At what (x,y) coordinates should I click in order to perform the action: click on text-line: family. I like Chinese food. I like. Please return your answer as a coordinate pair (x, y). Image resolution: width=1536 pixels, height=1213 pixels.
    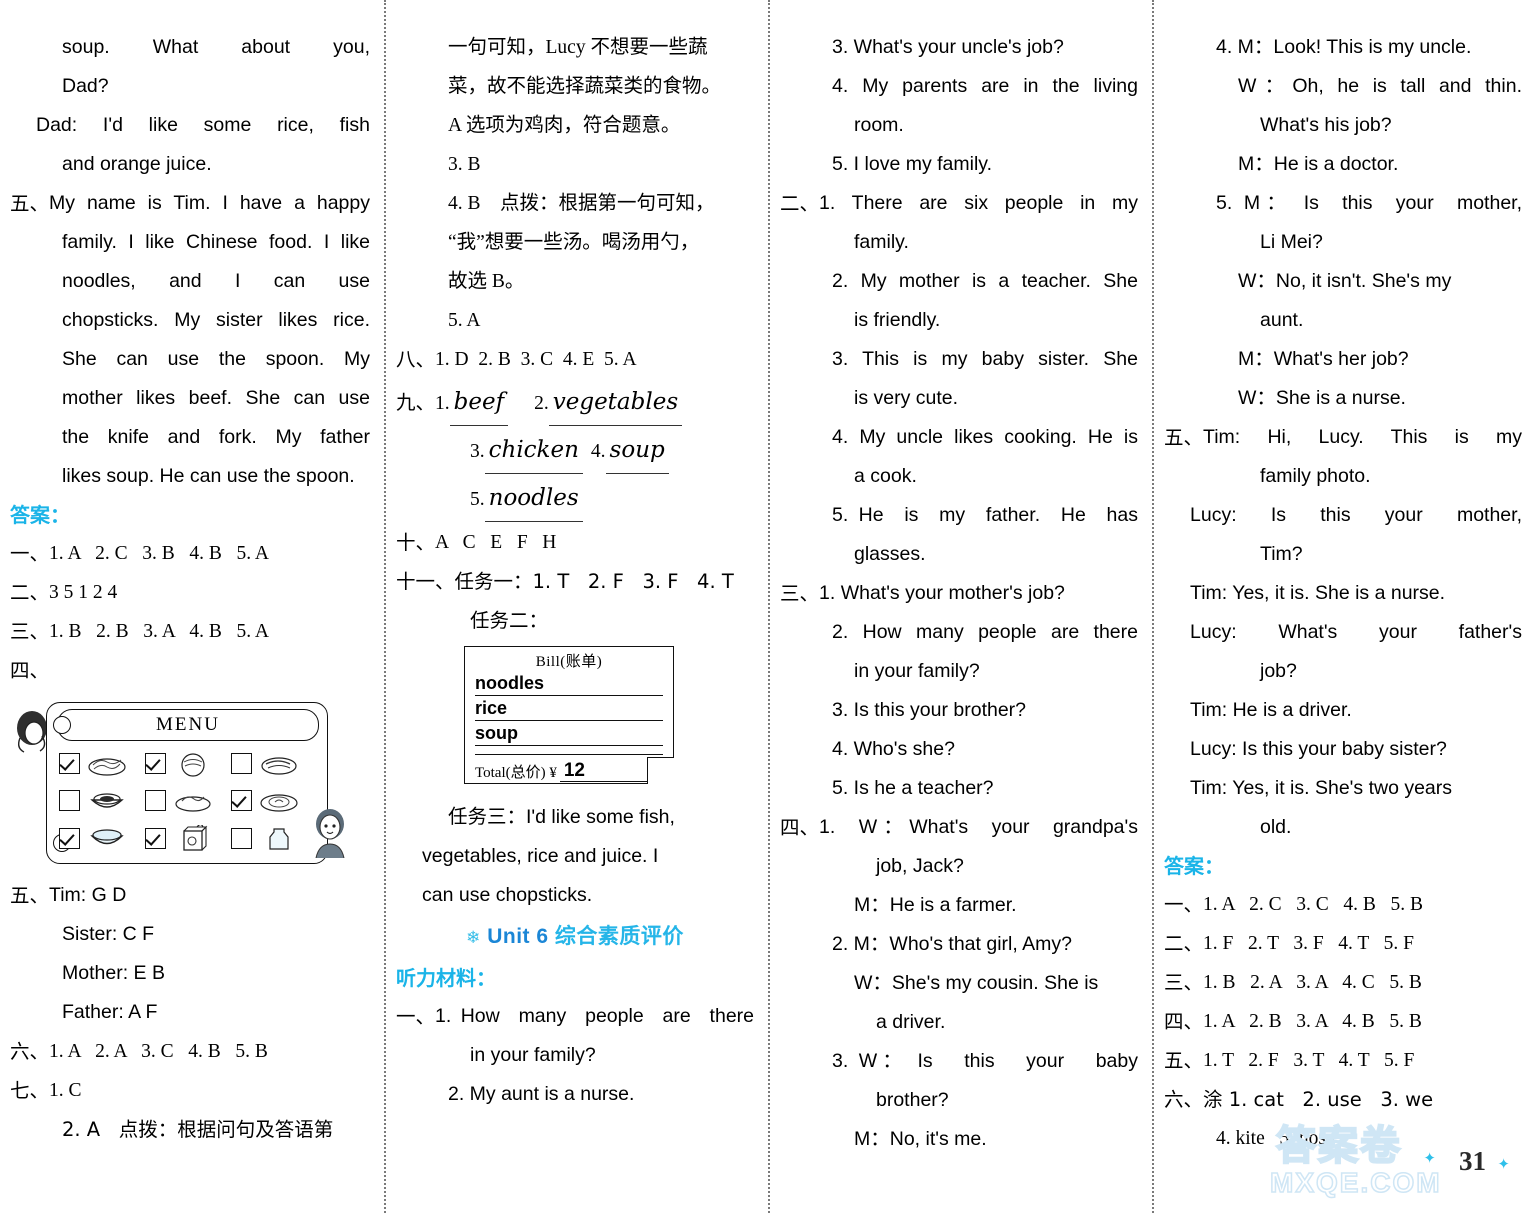
    Looking at the image, I should click on (190, 242).